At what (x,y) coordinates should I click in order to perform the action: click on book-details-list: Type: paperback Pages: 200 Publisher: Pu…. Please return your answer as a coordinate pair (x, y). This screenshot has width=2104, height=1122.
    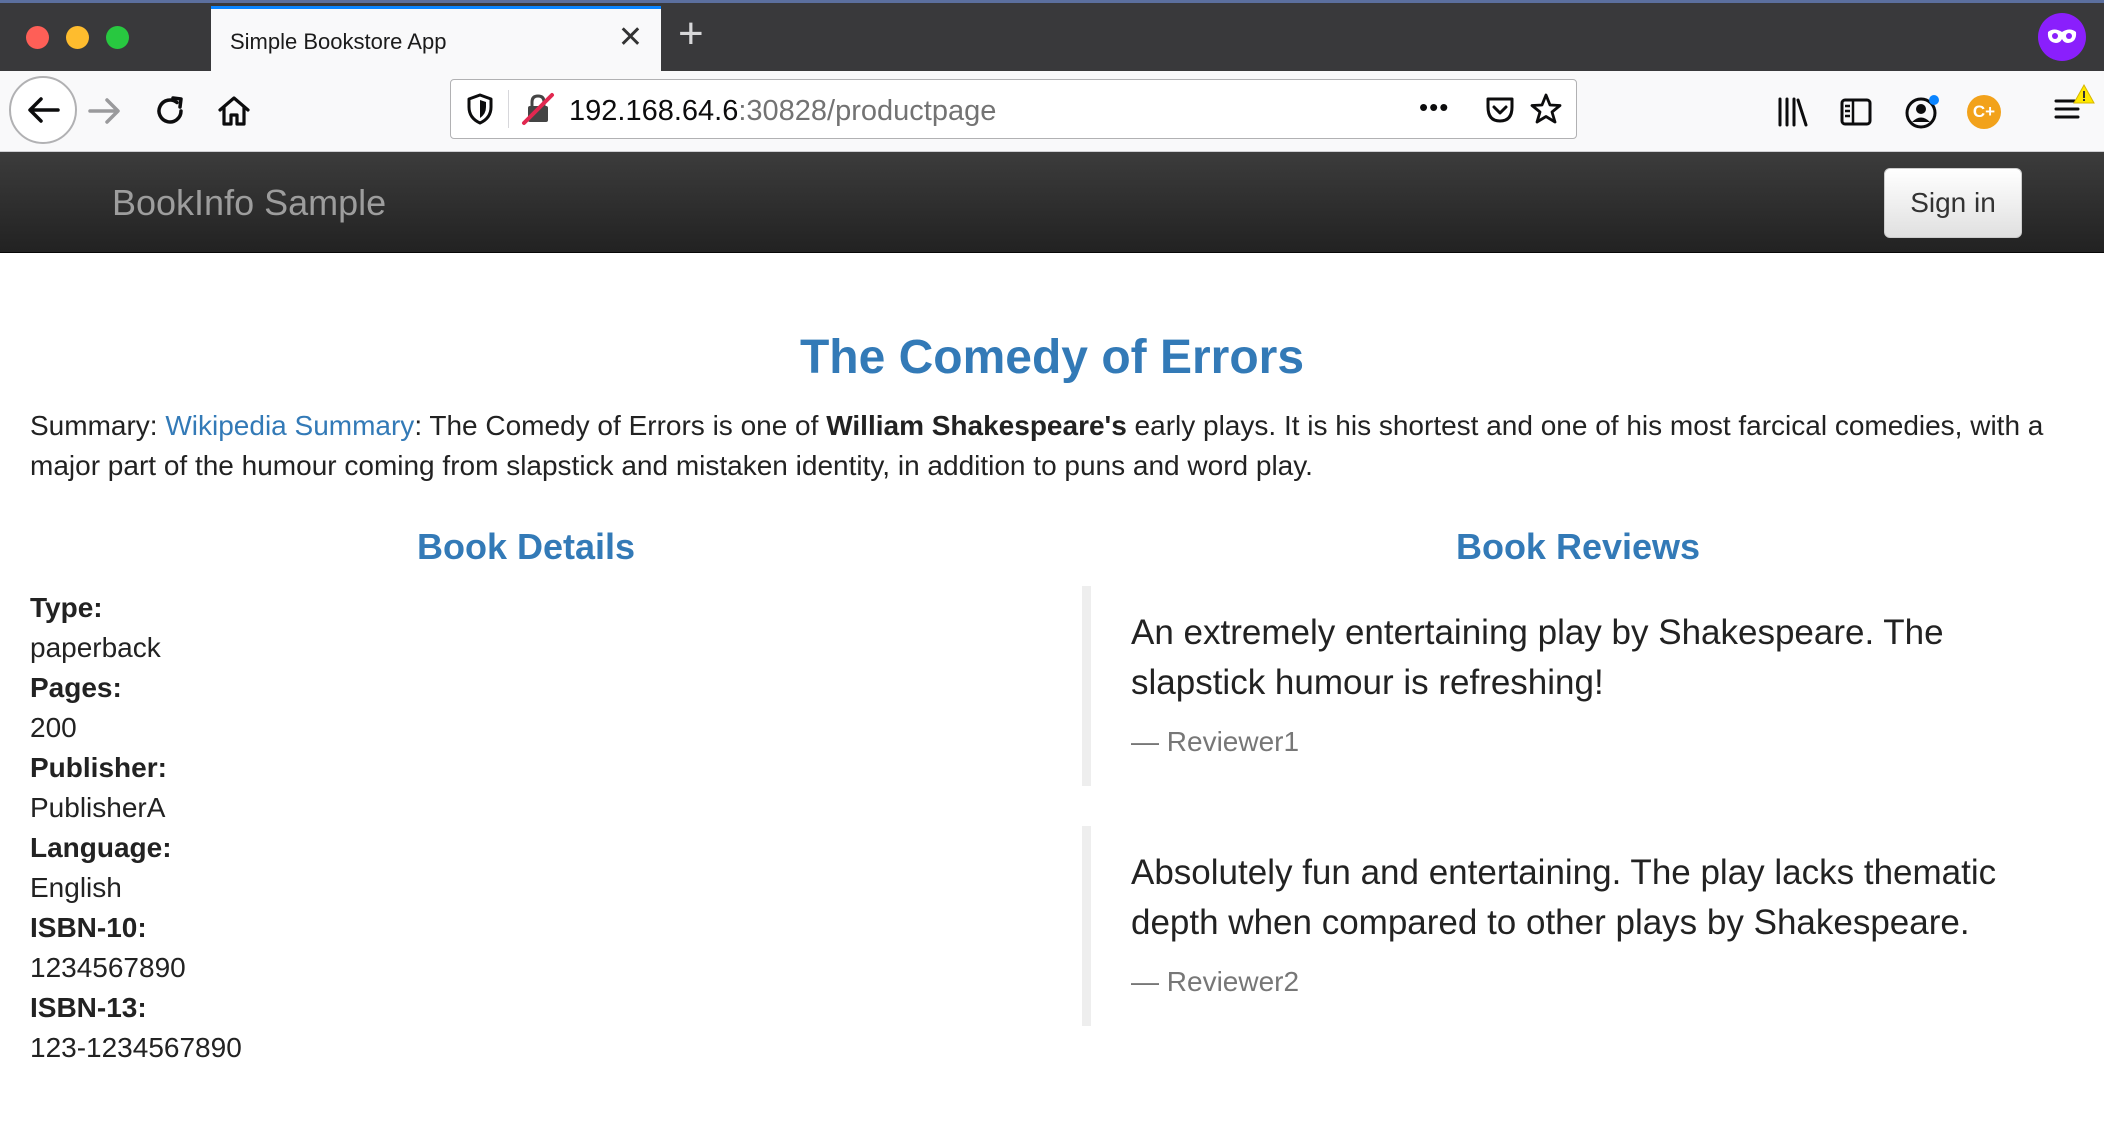
    Looking at the image, I should click on (136, 828).